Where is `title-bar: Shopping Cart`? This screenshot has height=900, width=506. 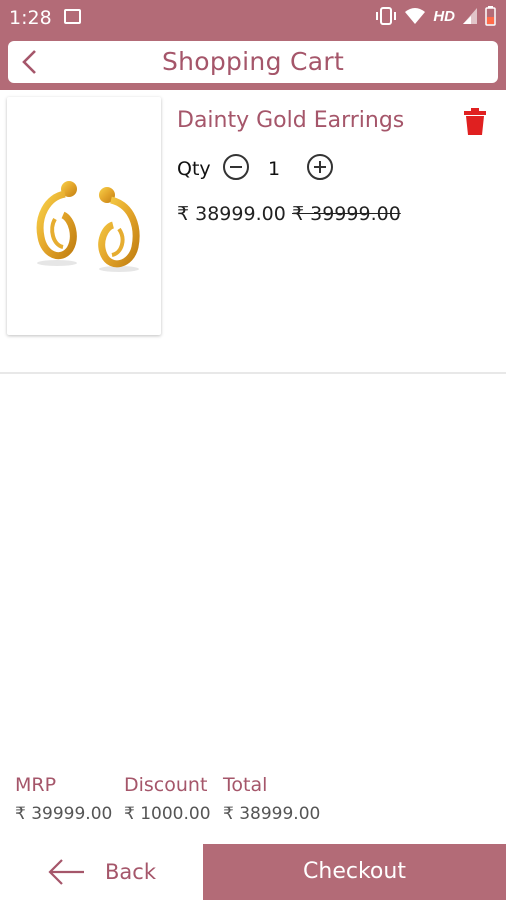 title-bar: Shopping Cart is located at coordinates (253, 62).